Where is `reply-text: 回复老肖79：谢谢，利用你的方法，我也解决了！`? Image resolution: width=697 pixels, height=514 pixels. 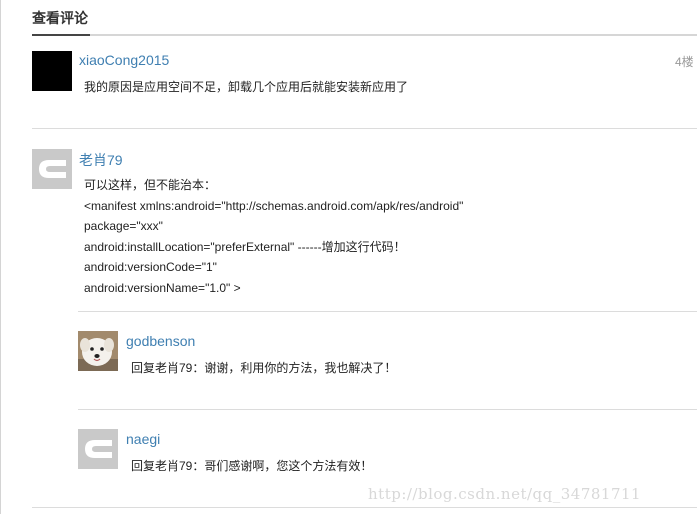 reply-text: 回复老肖79：谢谢，利用你的方法，我也解决了！ is located at coordinates (264, 368).